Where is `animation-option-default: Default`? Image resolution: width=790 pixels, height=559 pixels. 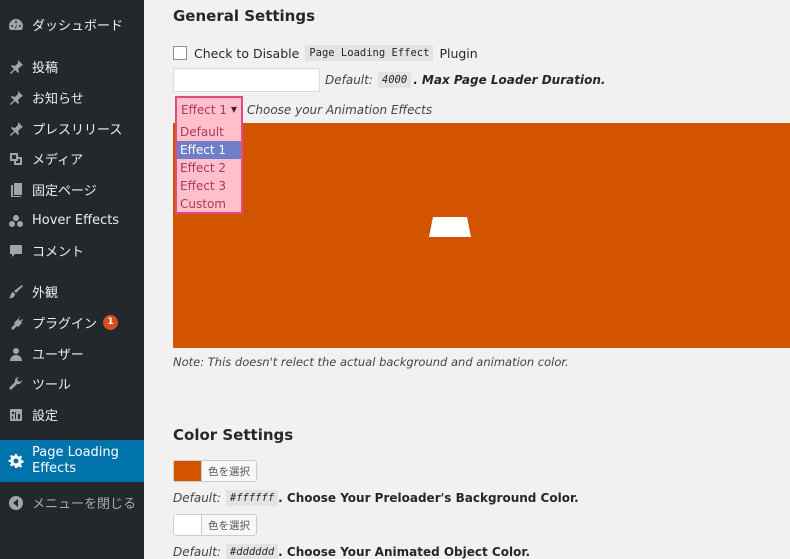 animation-option-default: Default is located at coordinates (209, 132).